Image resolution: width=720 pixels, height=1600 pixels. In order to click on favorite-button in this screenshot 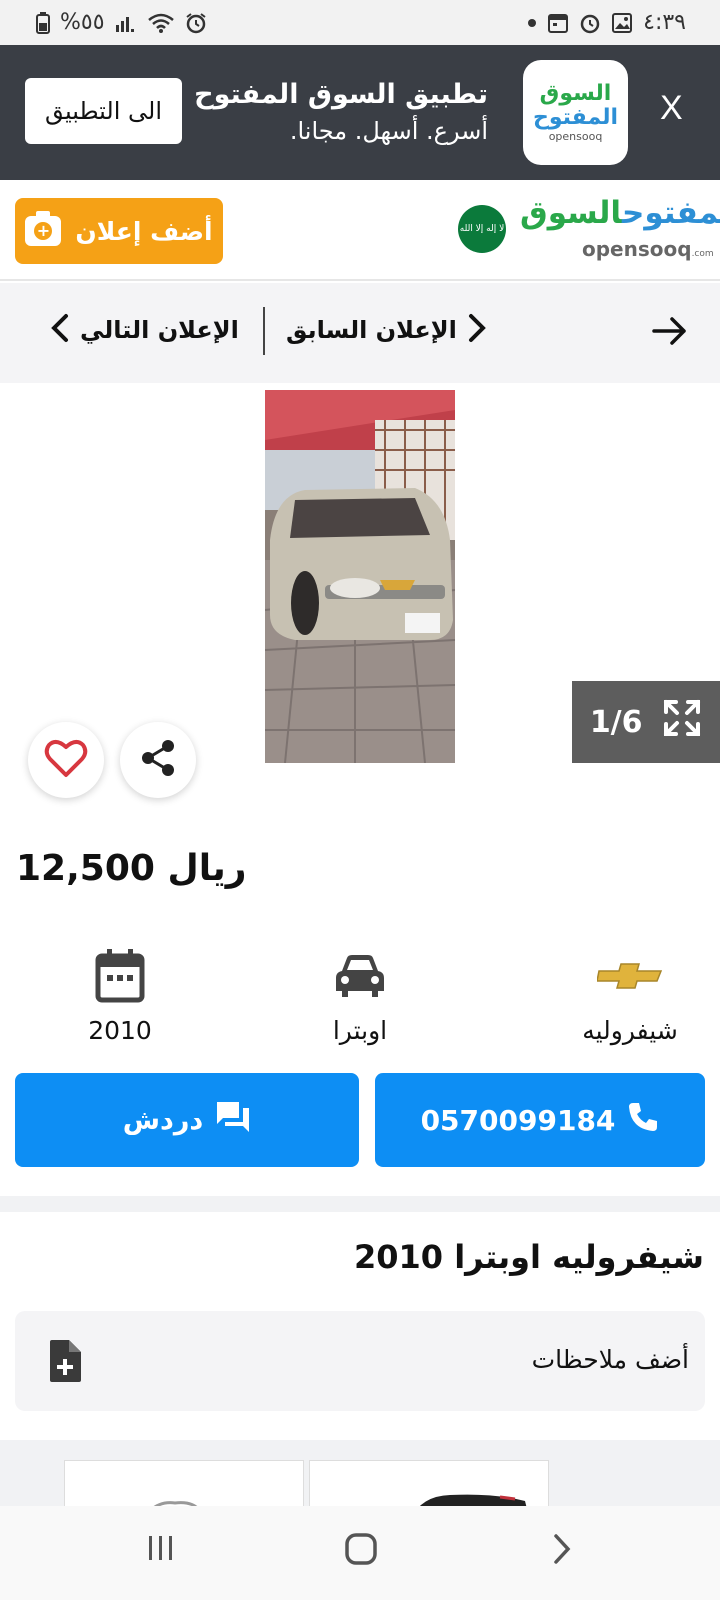, I will do `click(66, 760)`.